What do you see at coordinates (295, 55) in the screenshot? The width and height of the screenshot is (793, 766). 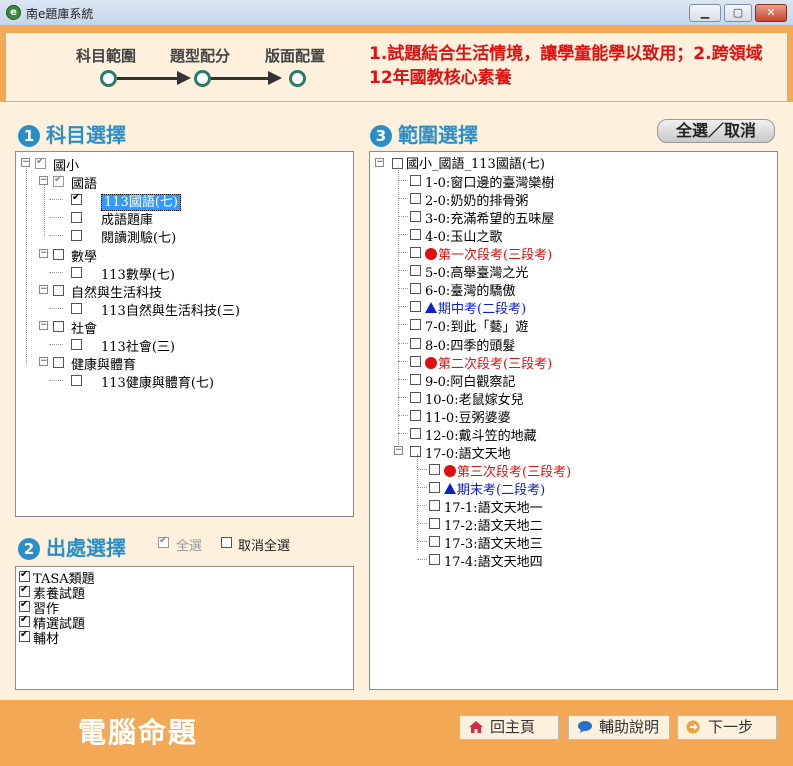 I see `step-label-layout: 版面配置` at bounding box center [295, 55].